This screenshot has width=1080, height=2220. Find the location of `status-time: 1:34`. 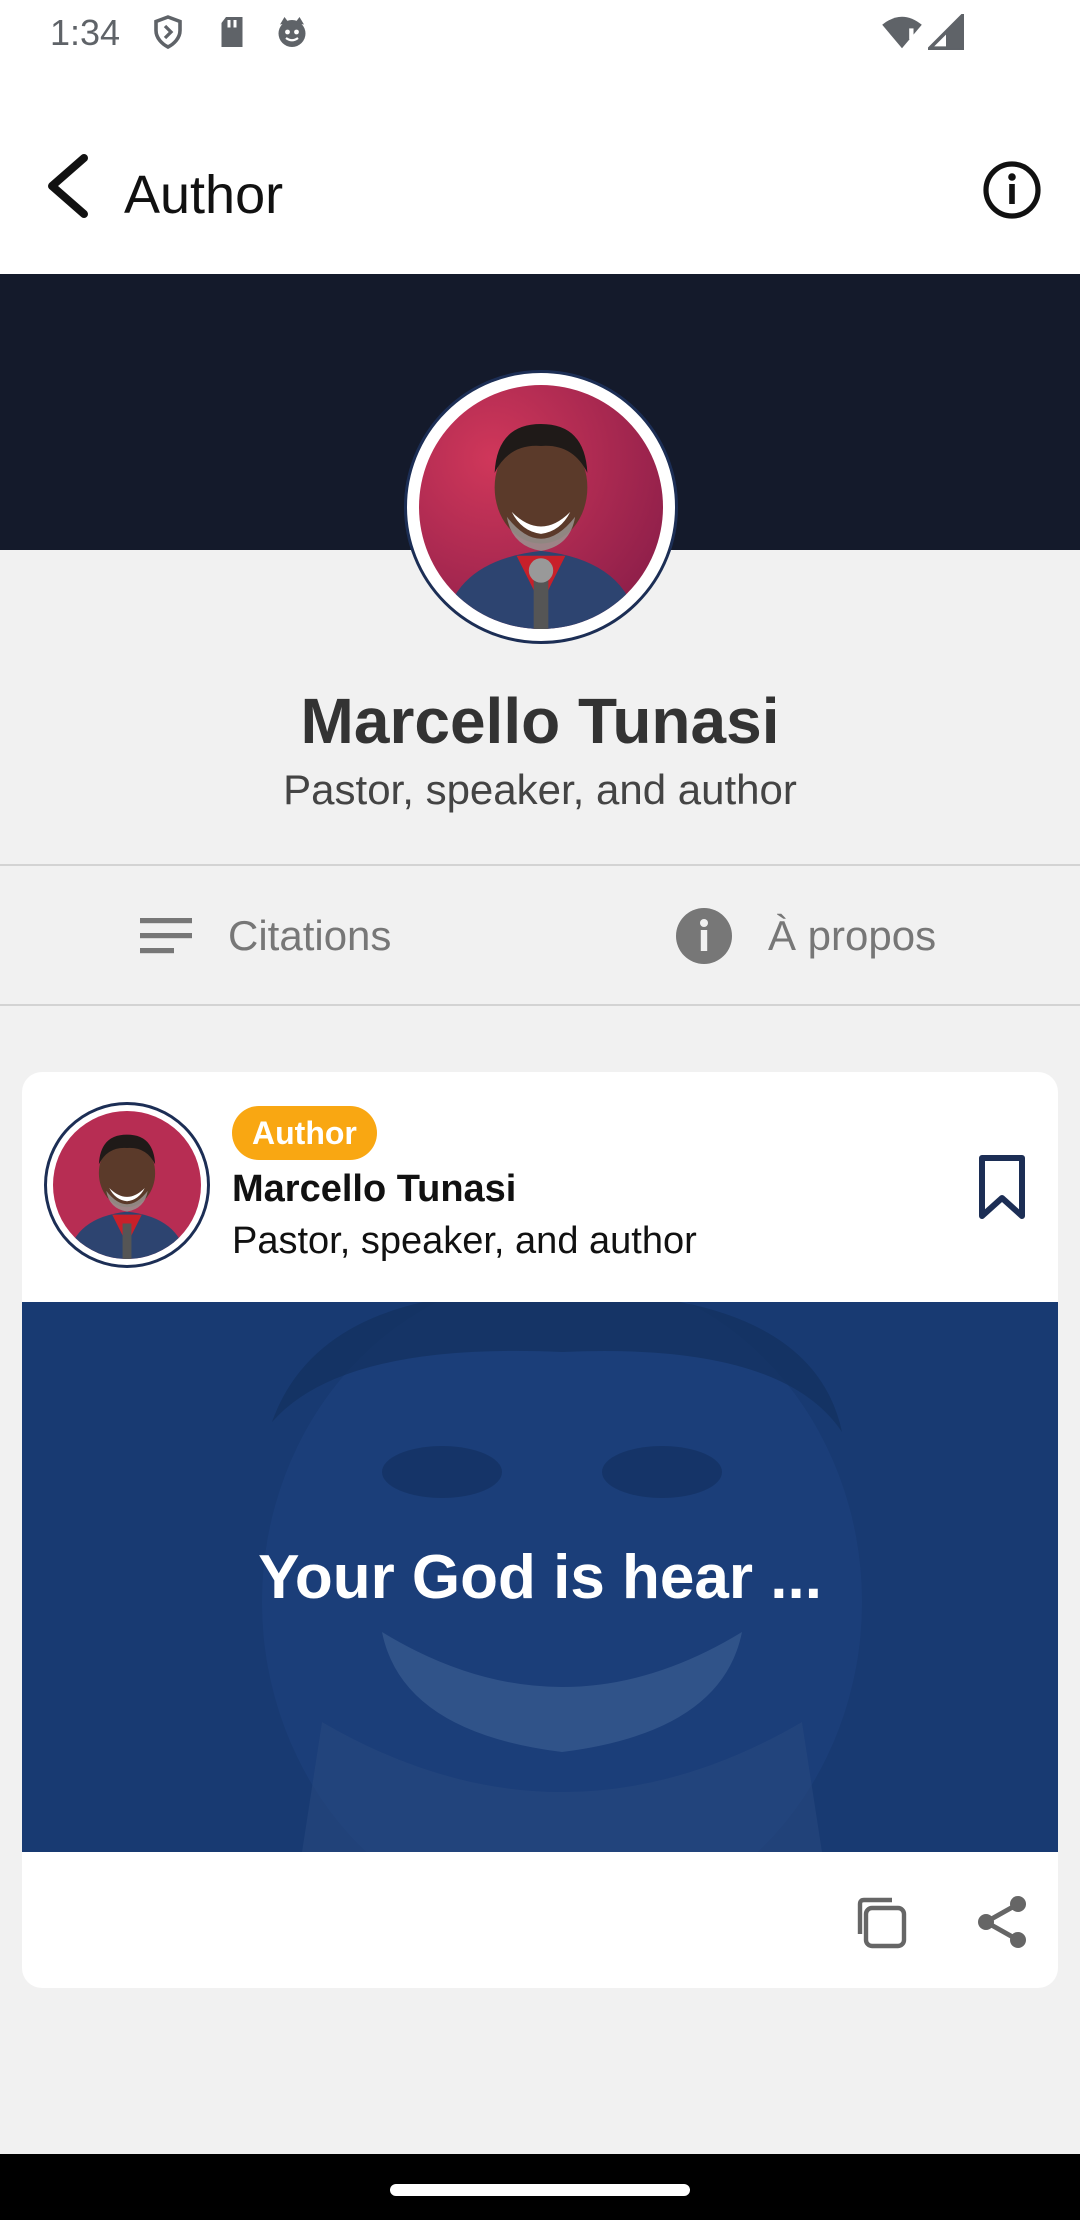

status-time: 1:34 is located at coordinates (85, 32).